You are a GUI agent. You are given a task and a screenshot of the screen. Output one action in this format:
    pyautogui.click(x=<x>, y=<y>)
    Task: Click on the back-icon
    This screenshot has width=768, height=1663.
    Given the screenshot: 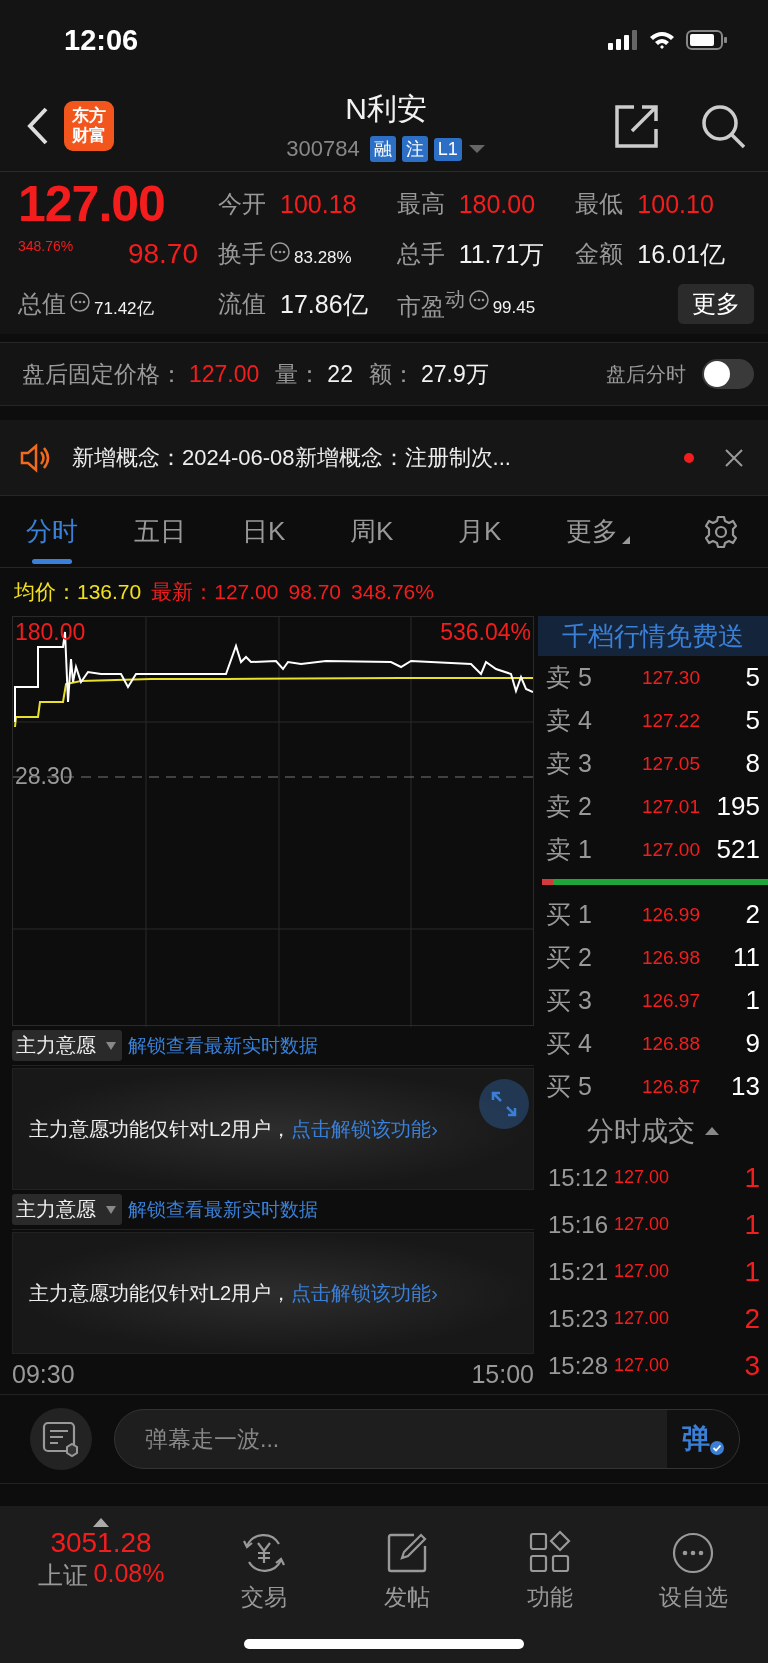 What is the action you would take?
    pyautogui.click(x=38, y=125)
    